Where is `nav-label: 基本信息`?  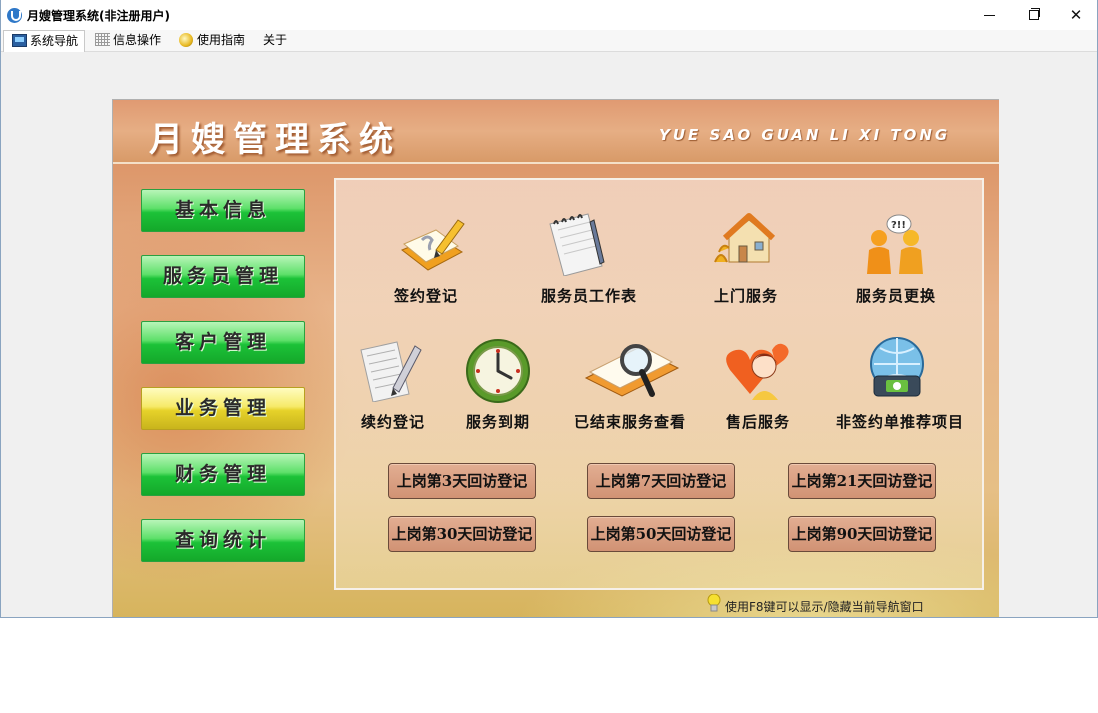
nav-label: 基本信息 is located at coordinates (222, 210).